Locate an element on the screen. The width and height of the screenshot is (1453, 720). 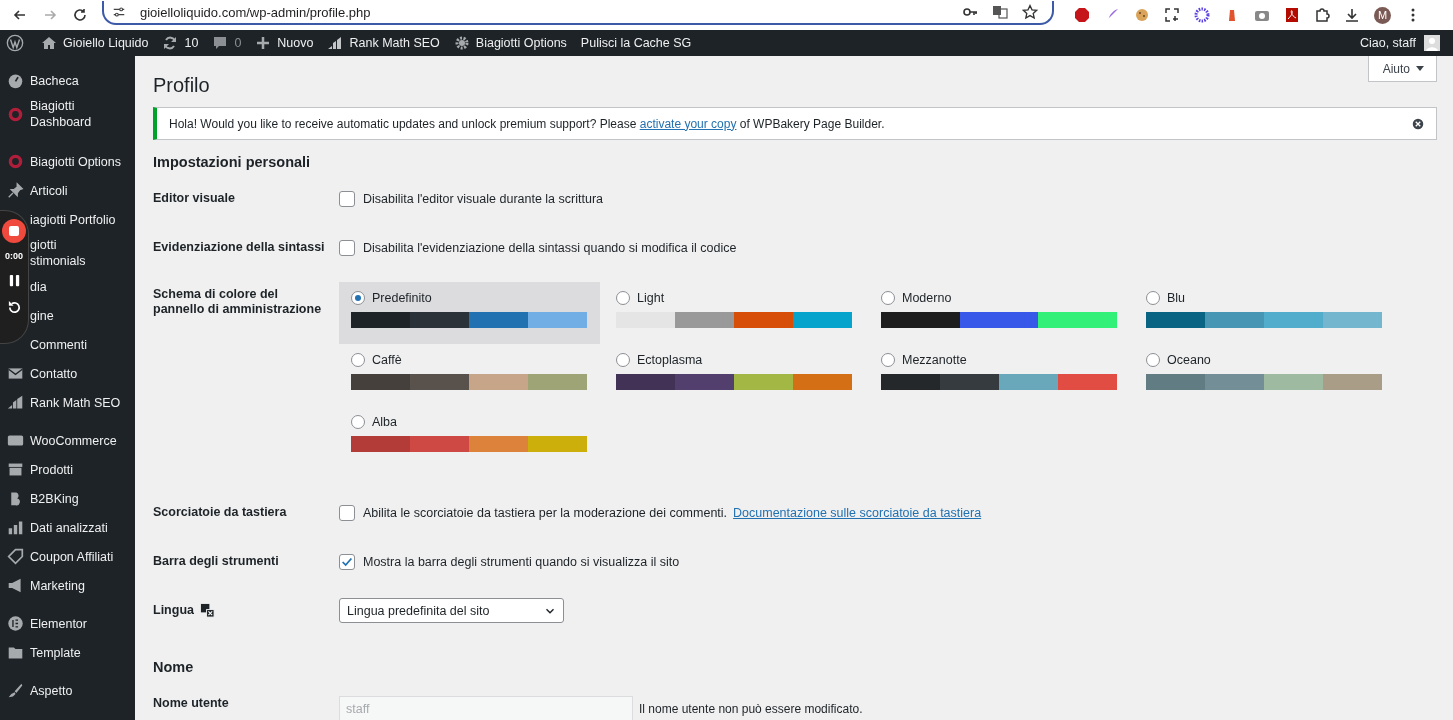
help-tab: Aiuto is located at coordinates (1402, 69).